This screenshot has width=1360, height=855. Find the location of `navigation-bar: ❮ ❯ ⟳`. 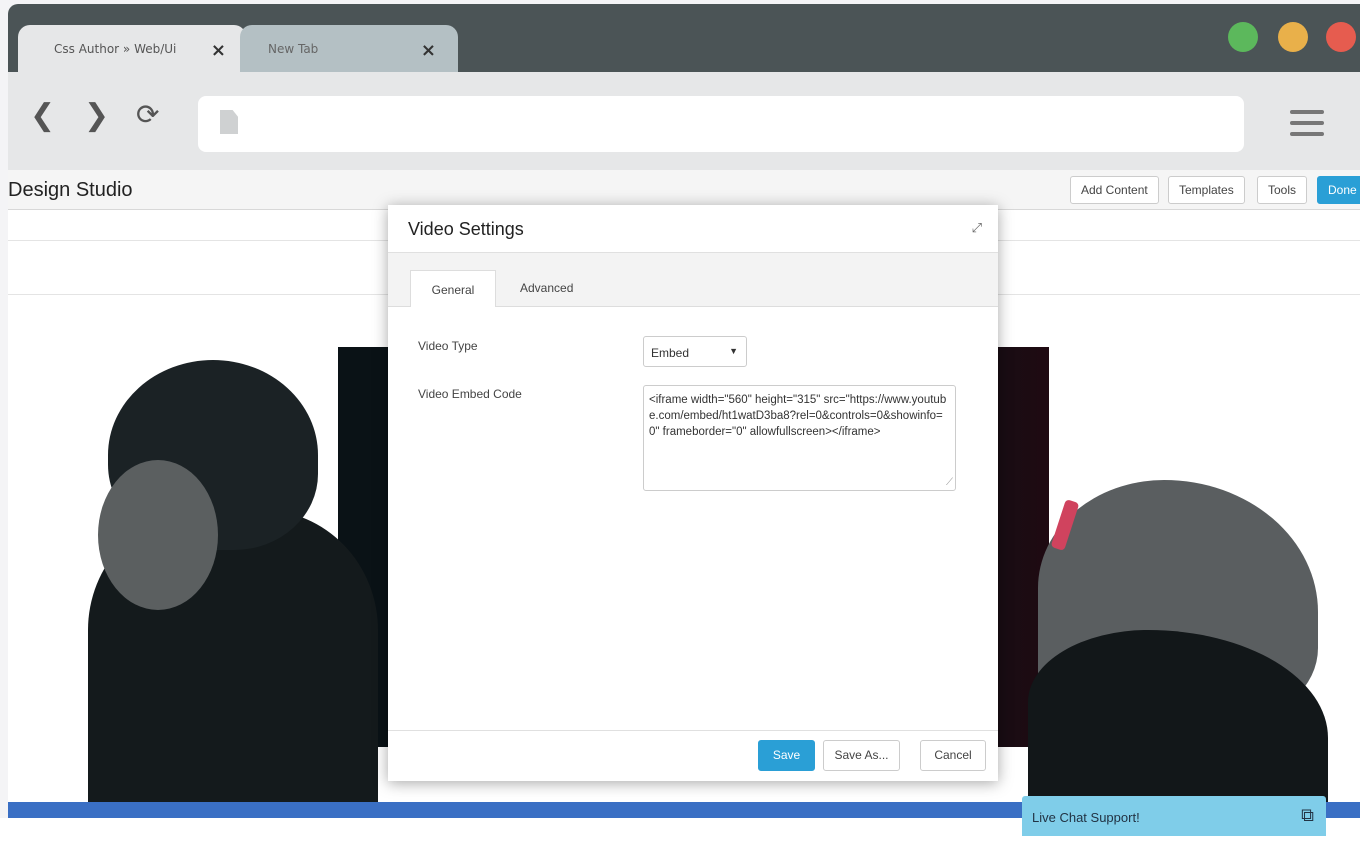

navigation-bar: ❮ ❯ ⟳ is located at coordinates (684, 121).